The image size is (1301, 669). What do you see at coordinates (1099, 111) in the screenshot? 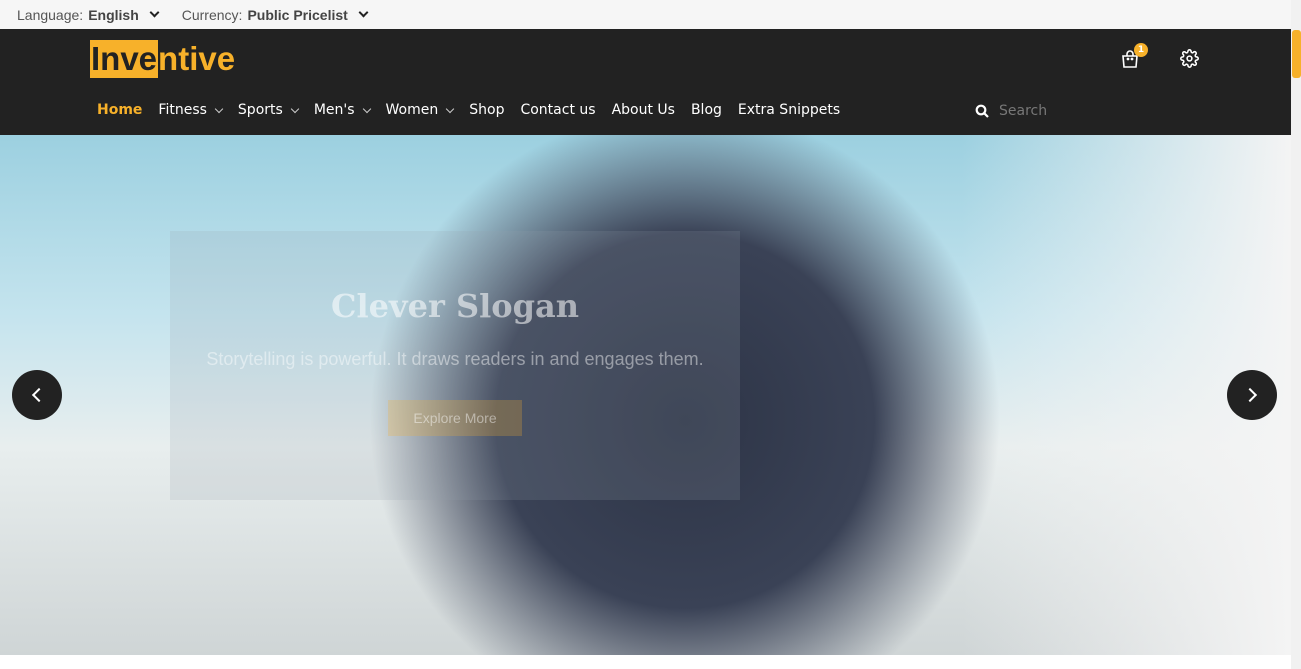
I see `search-input` at bounding box center [1099, 111].